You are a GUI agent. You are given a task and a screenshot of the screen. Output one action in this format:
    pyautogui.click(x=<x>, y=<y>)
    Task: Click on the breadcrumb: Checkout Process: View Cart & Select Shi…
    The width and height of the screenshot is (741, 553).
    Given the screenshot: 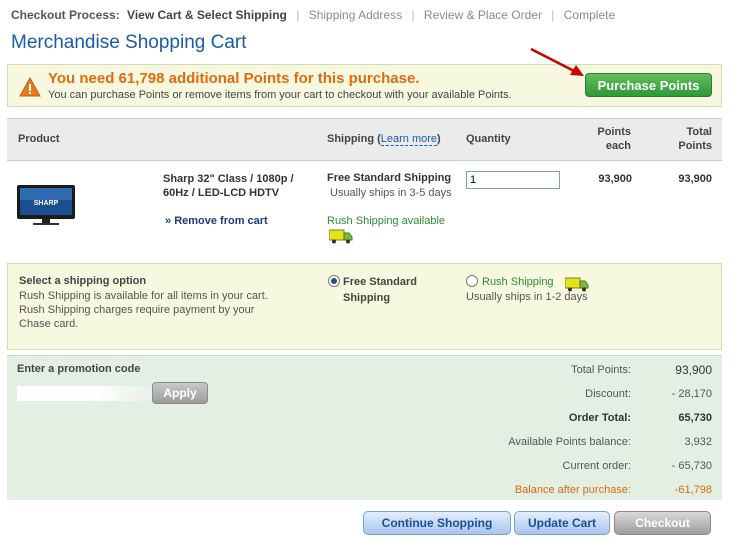 What is the action you would take?
    pyautogui.click(x=313, y=15)
    